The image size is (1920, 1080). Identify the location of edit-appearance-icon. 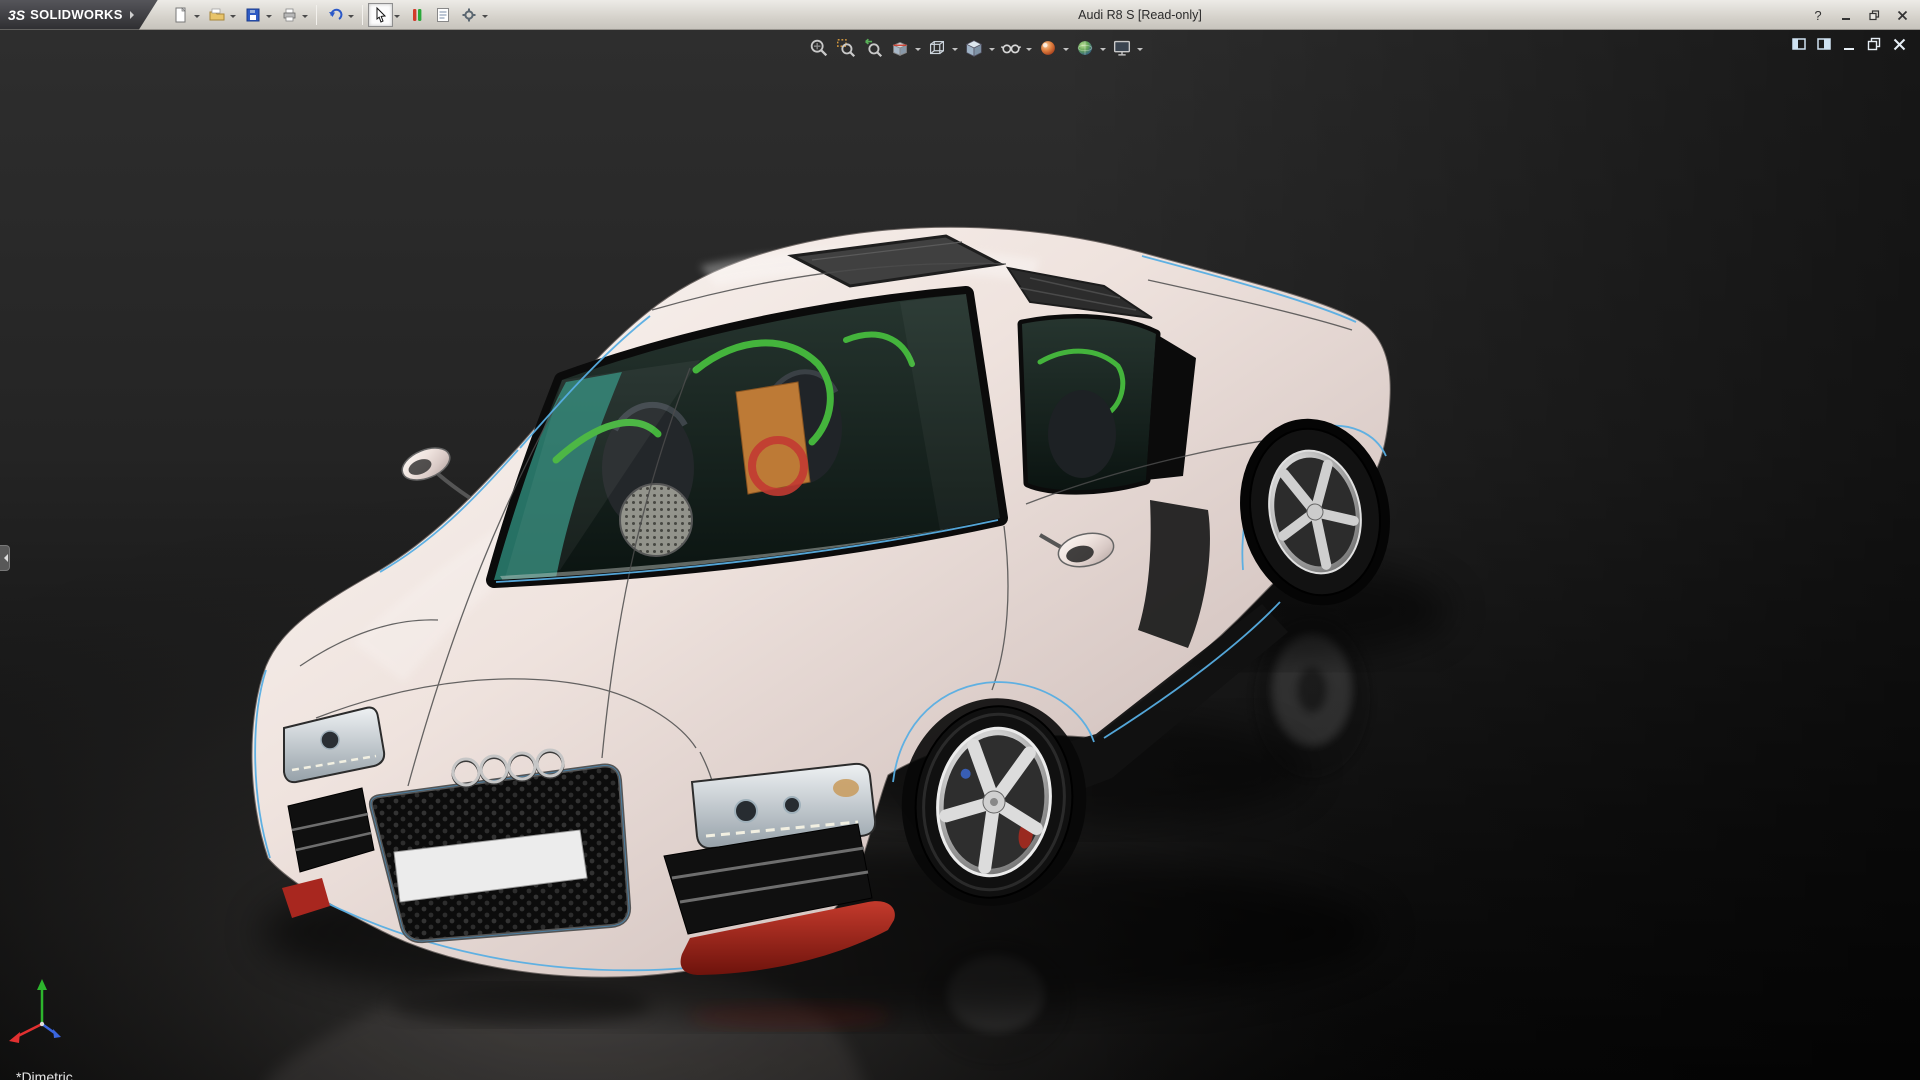
(1048, 48).